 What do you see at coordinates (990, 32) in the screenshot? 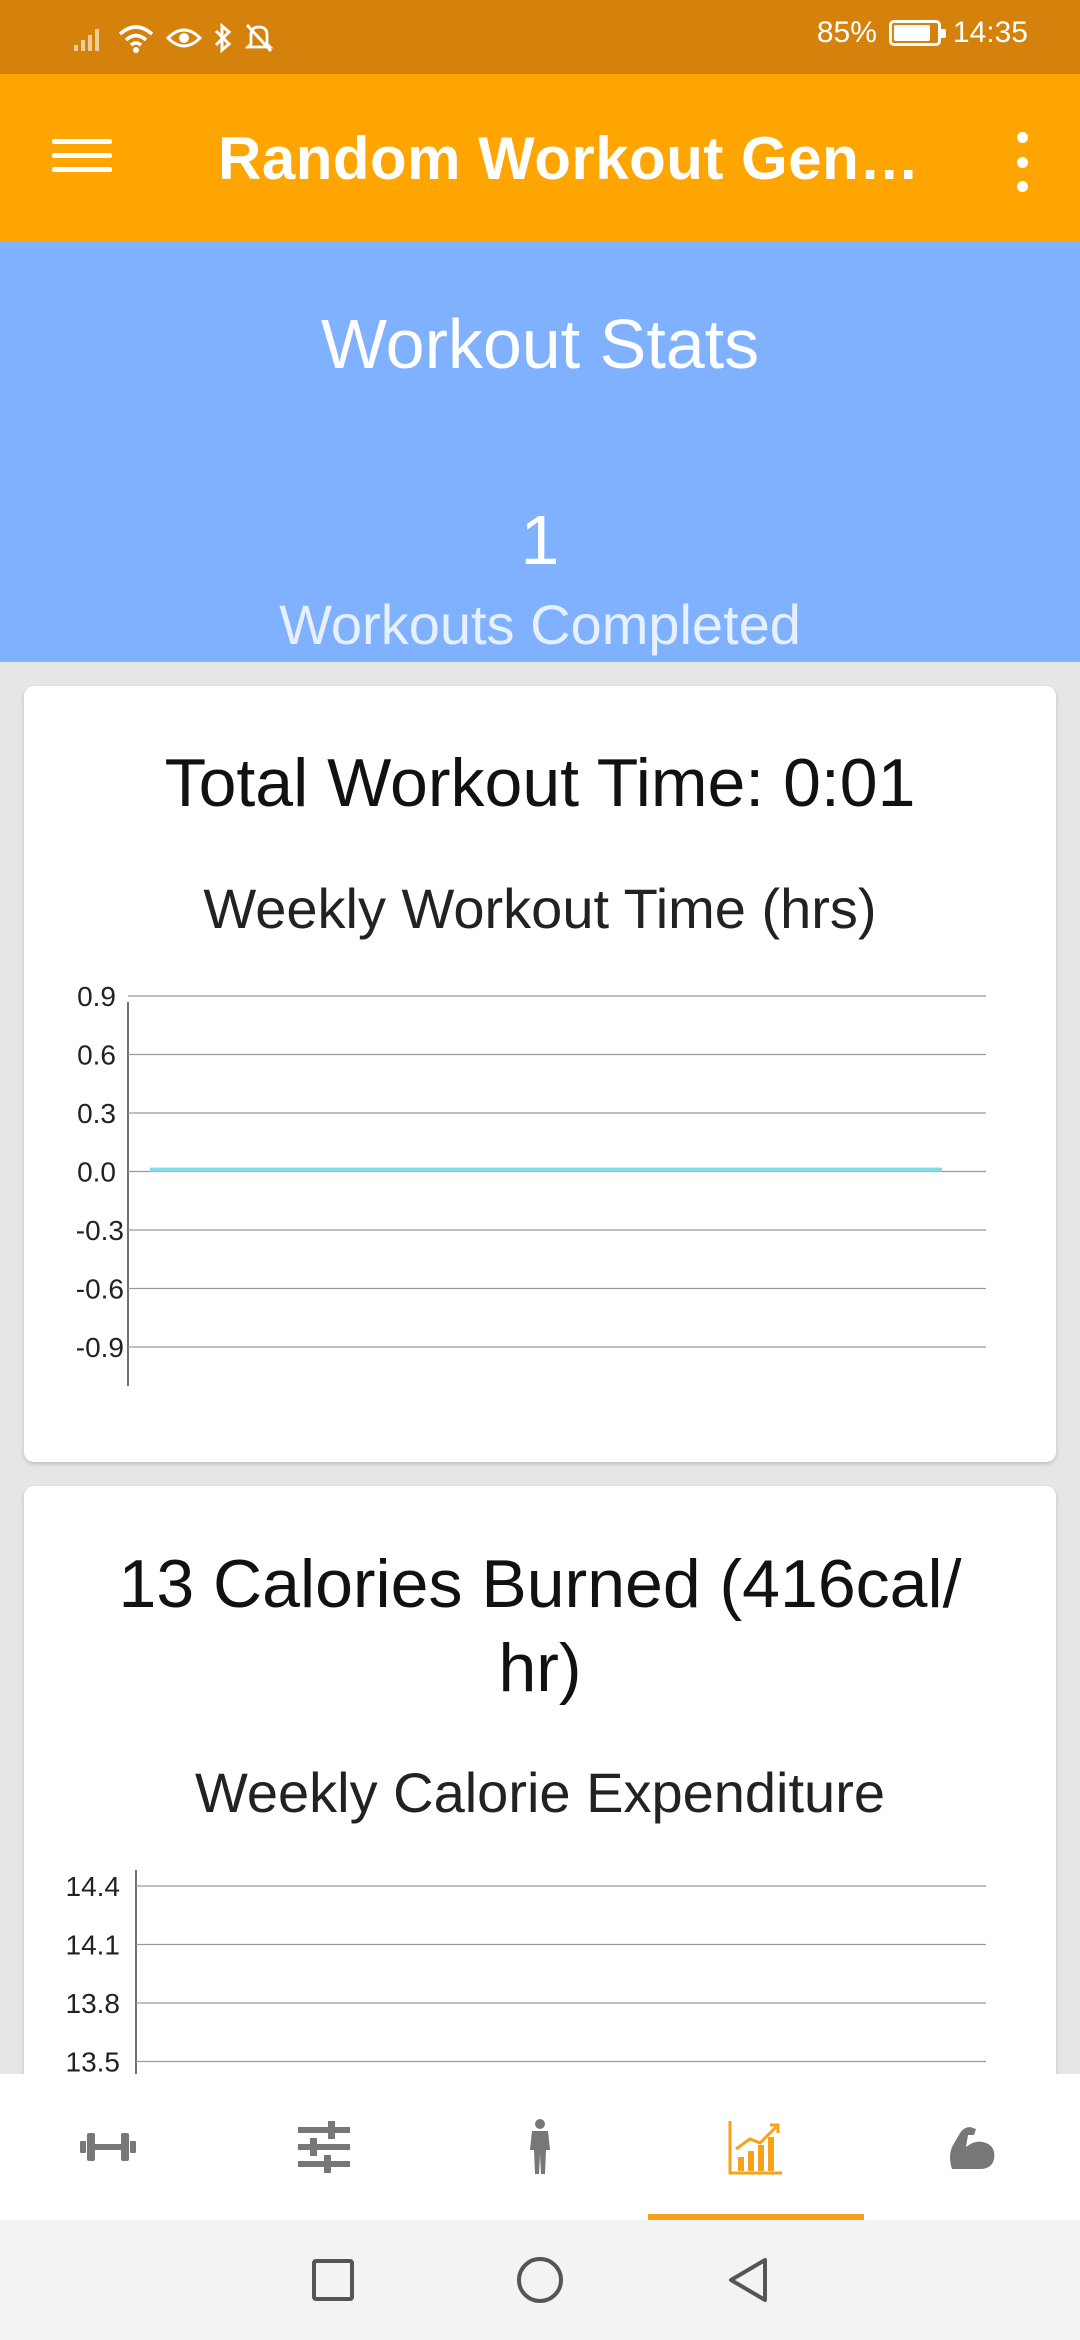
I see `clock: 14:35` at bounding box center [990, 32].